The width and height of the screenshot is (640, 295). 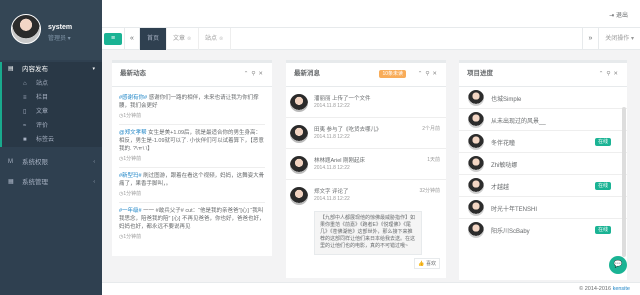 I want to click on chat-button: 💬, so click(x=618, y=265).